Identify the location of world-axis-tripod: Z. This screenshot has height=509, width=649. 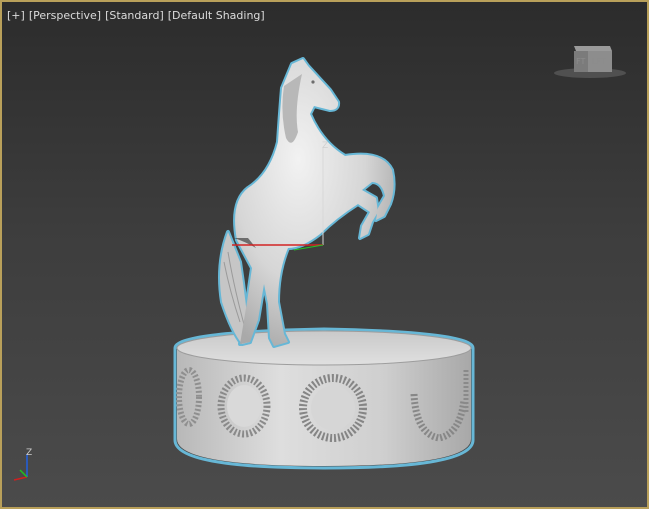
(22, 464).